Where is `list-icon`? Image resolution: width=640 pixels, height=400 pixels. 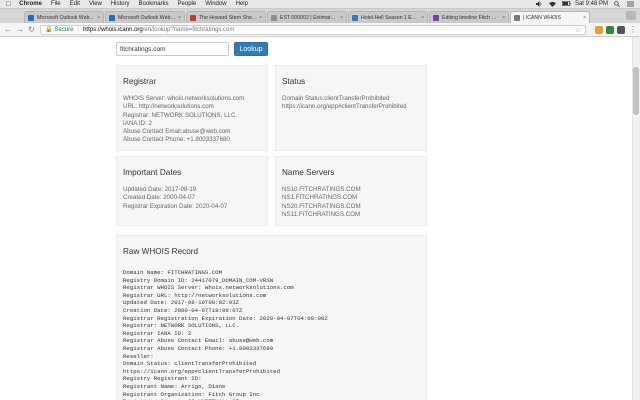 list-icon is located at coordinates (630, 4).